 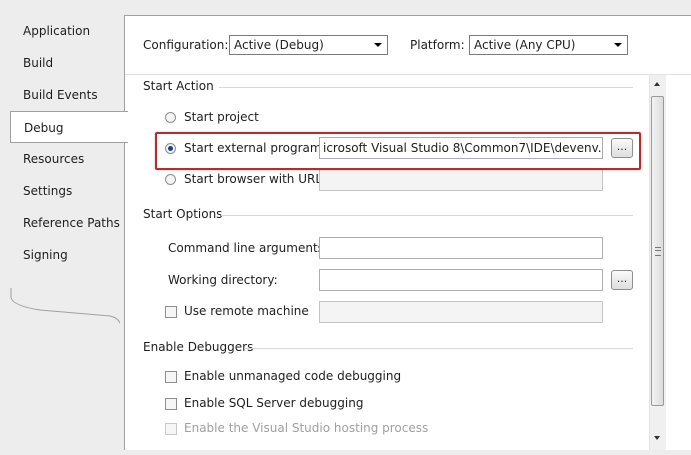 What do you see at coordinates (67, 63) in the screenshot?
I see `tab-build: Build` at bounding box center [67, 63].